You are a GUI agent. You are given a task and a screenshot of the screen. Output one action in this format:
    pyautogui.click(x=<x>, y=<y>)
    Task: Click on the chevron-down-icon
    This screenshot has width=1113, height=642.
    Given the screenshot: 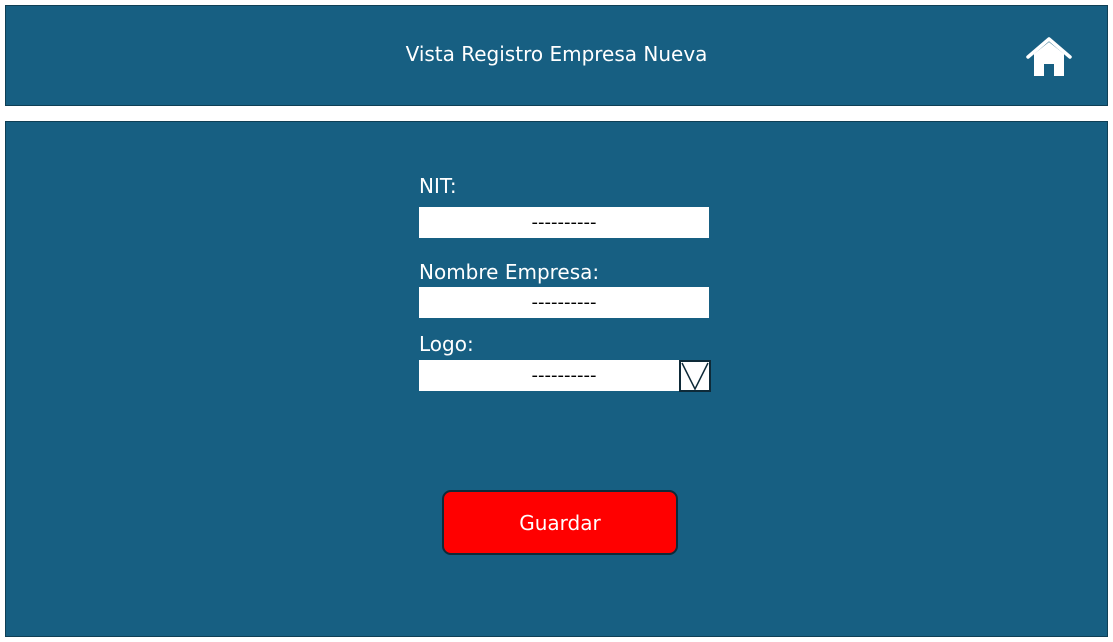 What is the action you would take?
    pyautogui.click(x=695, y=376)
    